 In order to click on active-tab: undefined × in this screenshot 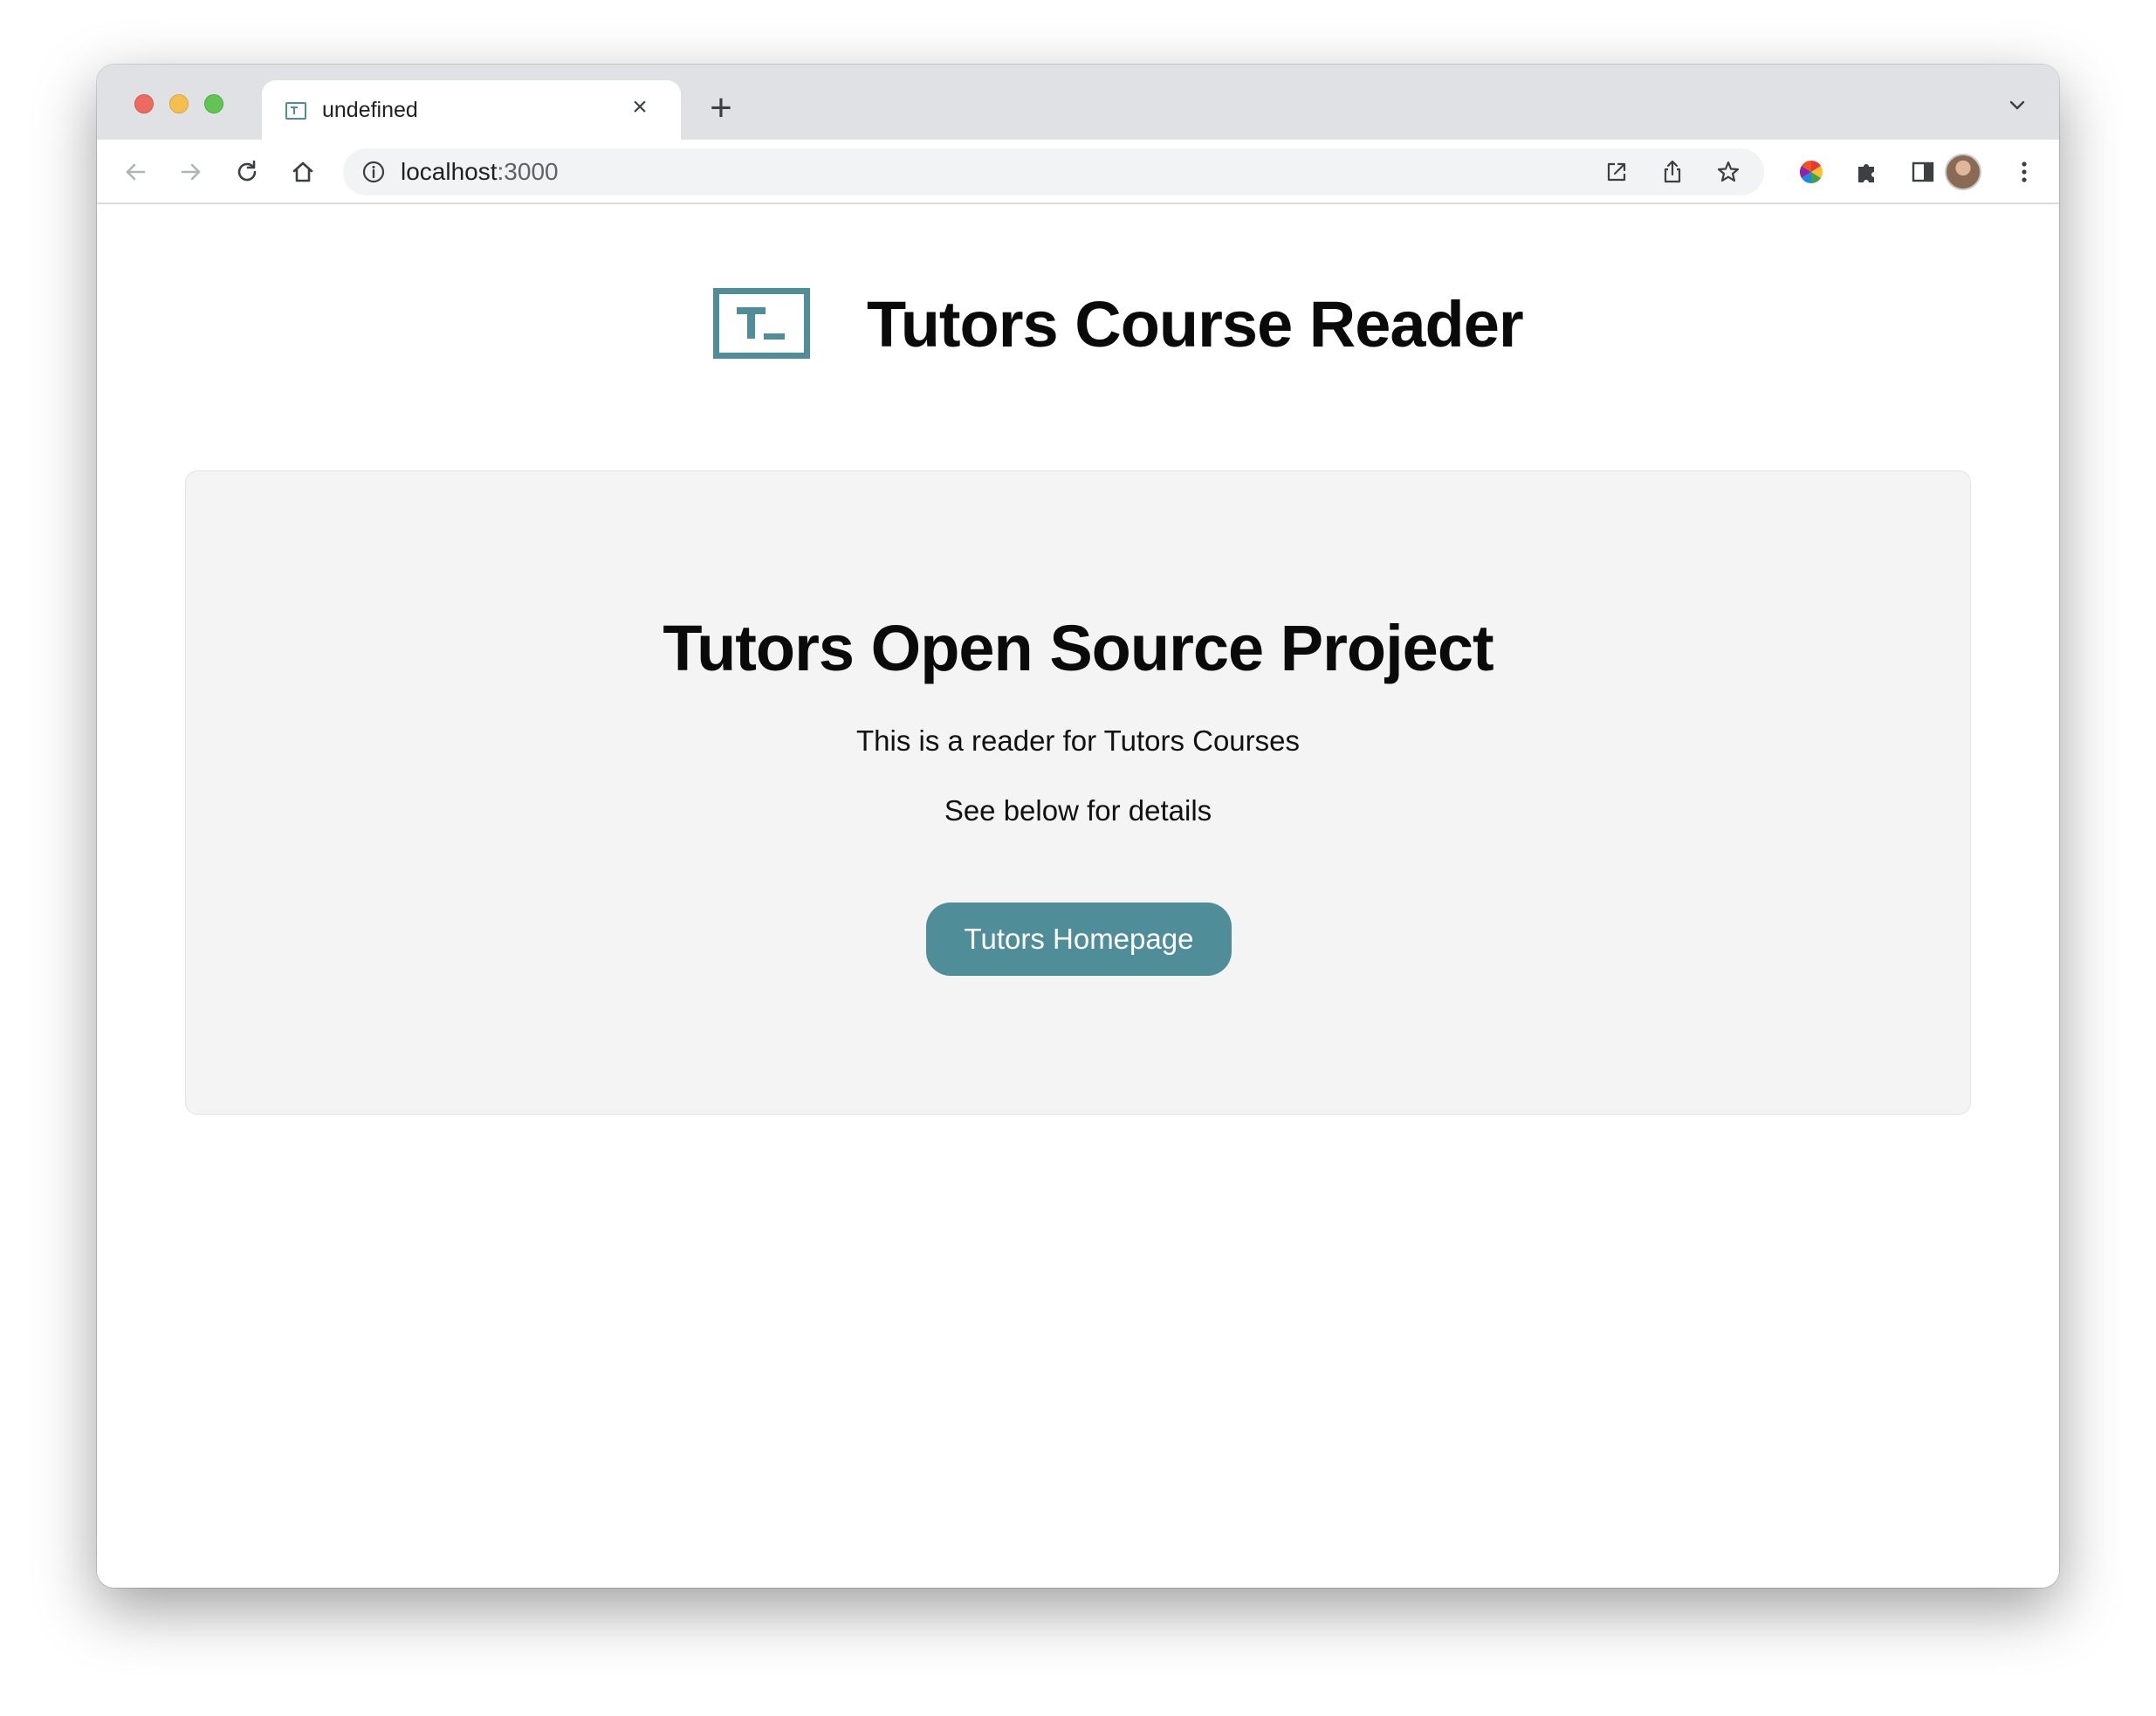, I will do `click(471, 110)`.